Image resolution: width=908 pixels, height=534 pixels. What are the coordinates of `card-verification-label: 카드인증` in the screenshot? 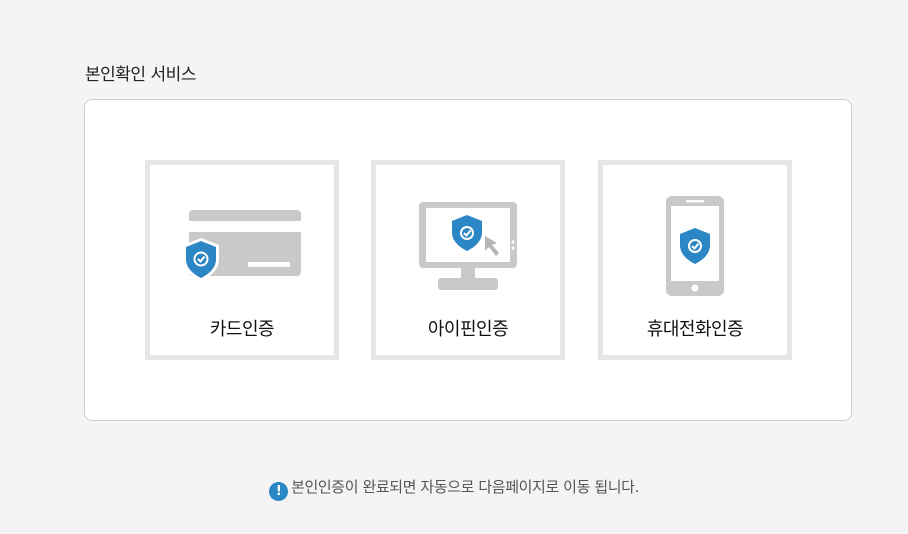 It's located at (242, 329).